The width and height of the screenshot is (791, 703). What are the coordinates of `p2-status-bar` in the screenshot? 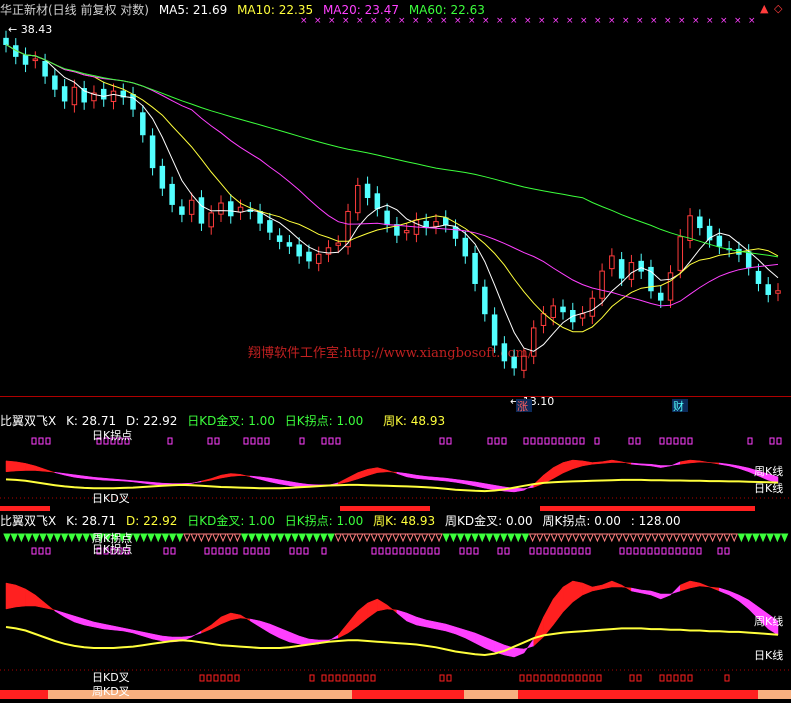 It's located at (647, 508).